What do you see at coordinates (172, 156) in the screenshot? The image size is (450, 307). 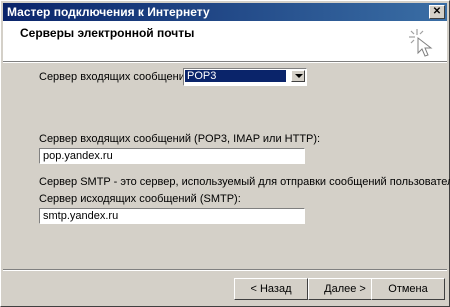 I see `incoming-server-input` at bounding box center [172, 156].